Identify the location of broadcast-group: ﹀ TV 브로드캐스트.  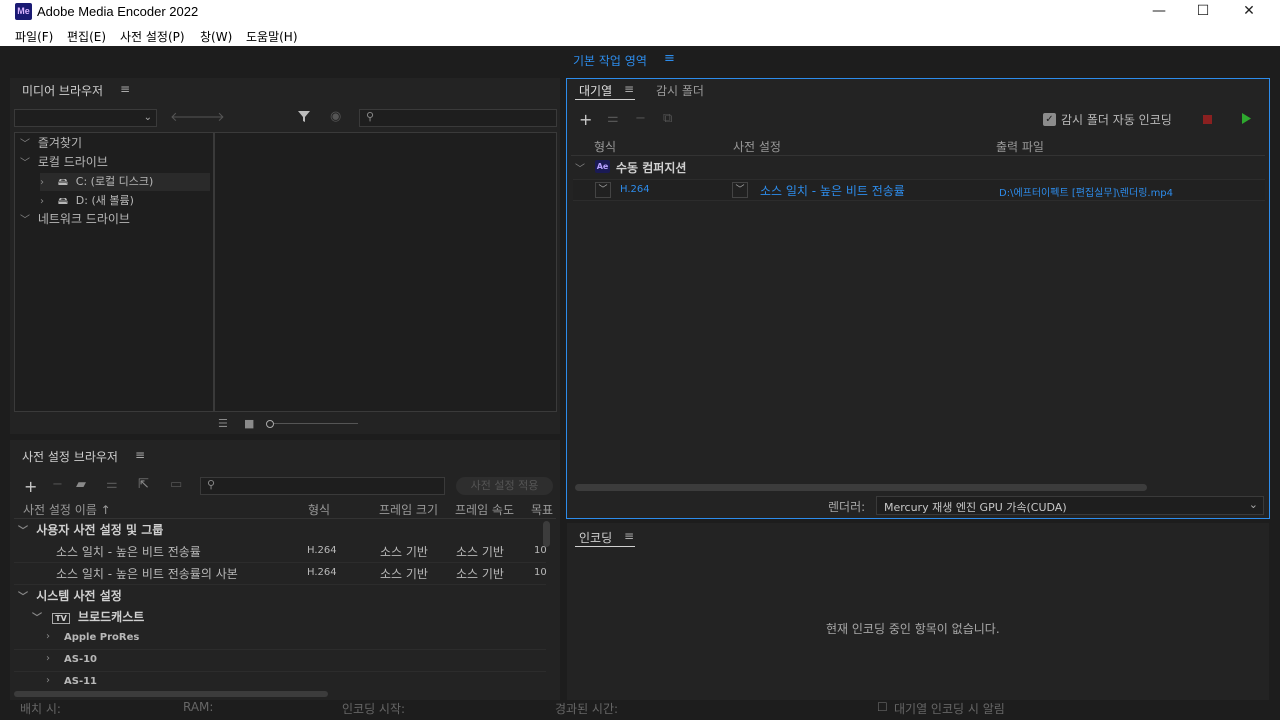
(88, 616).